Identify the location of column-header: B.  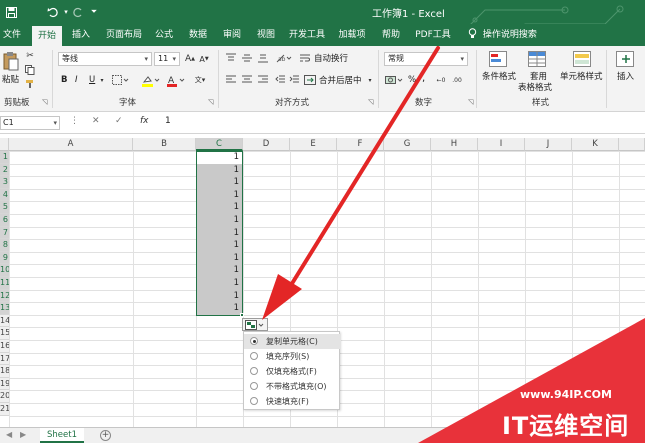
(164, 144).